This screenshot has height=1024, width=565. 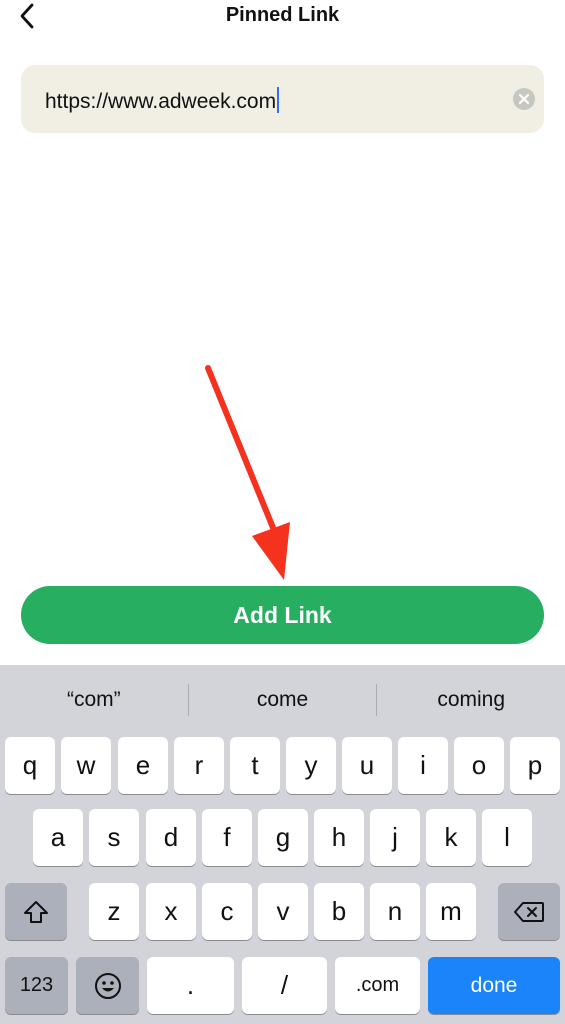 What do you see at coordinates (282, 99) in the screenshot?
I see `url-input: https://www.adweek.com` at bounding box center [282, 99].